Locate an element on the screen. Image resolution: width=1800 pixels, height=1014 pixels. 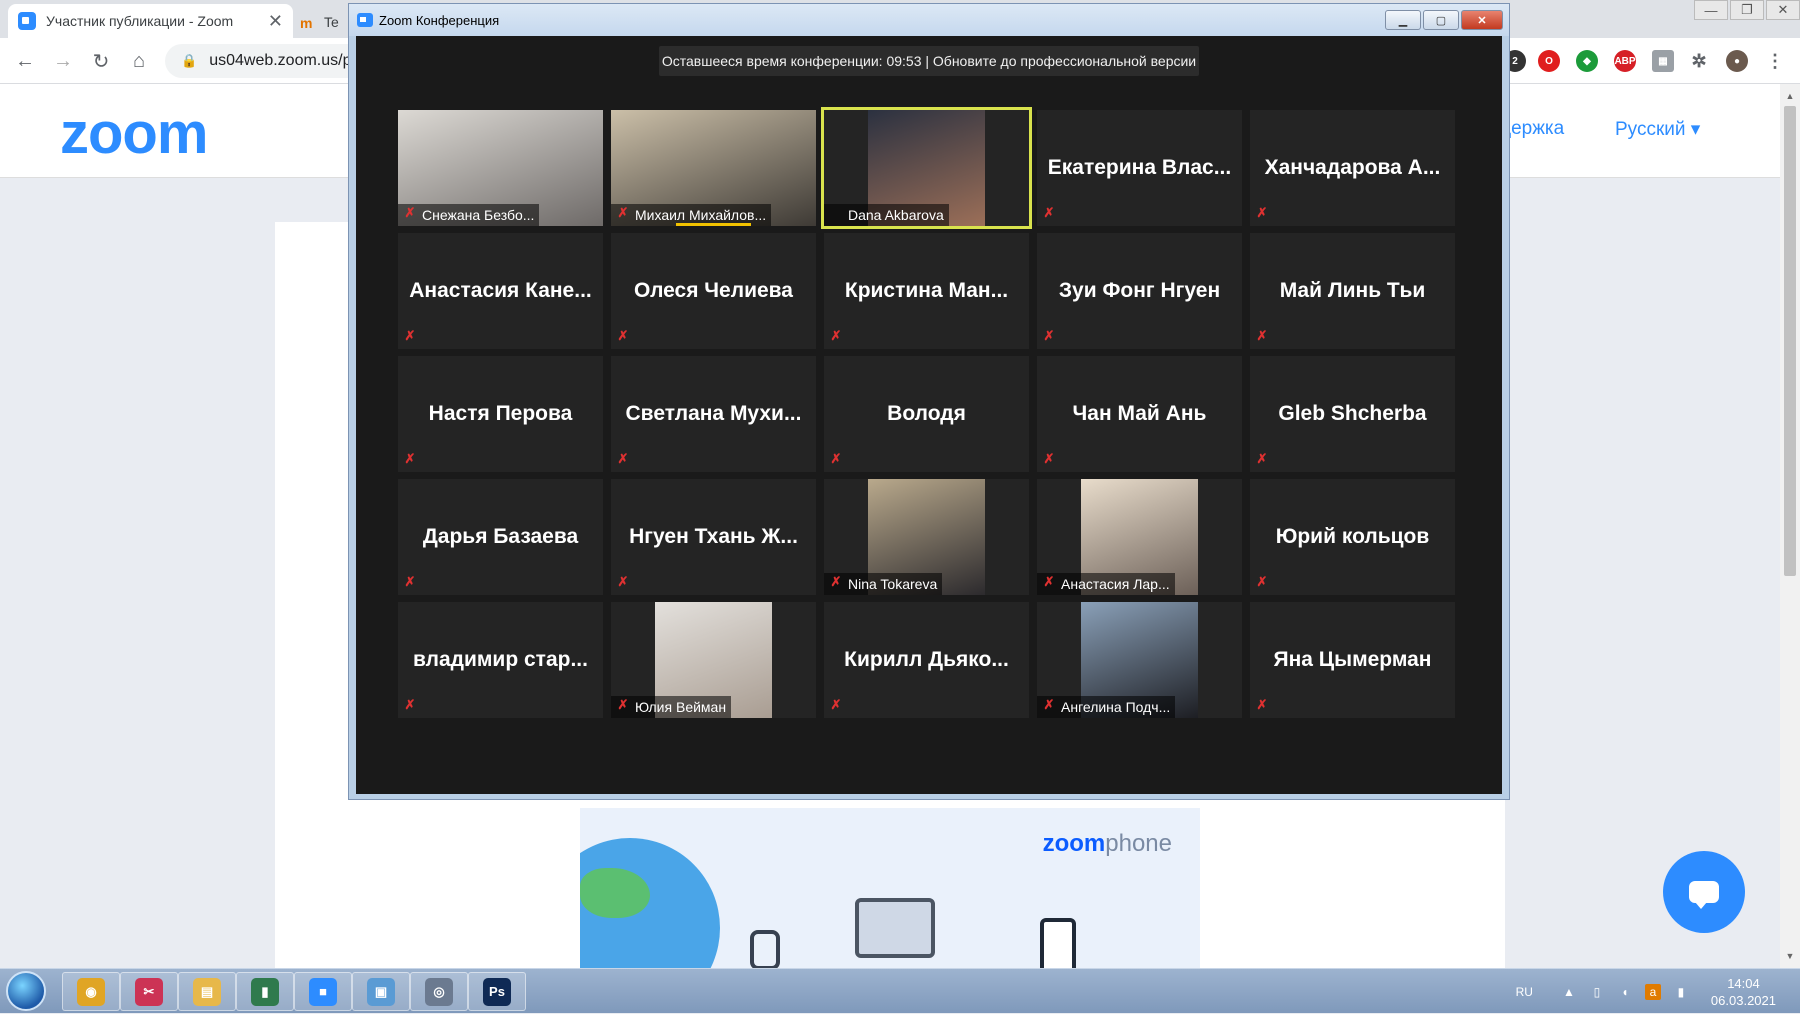
participant-tile: Нгуен Тхань Ж... ✗ is located at coordinates (713, 537).